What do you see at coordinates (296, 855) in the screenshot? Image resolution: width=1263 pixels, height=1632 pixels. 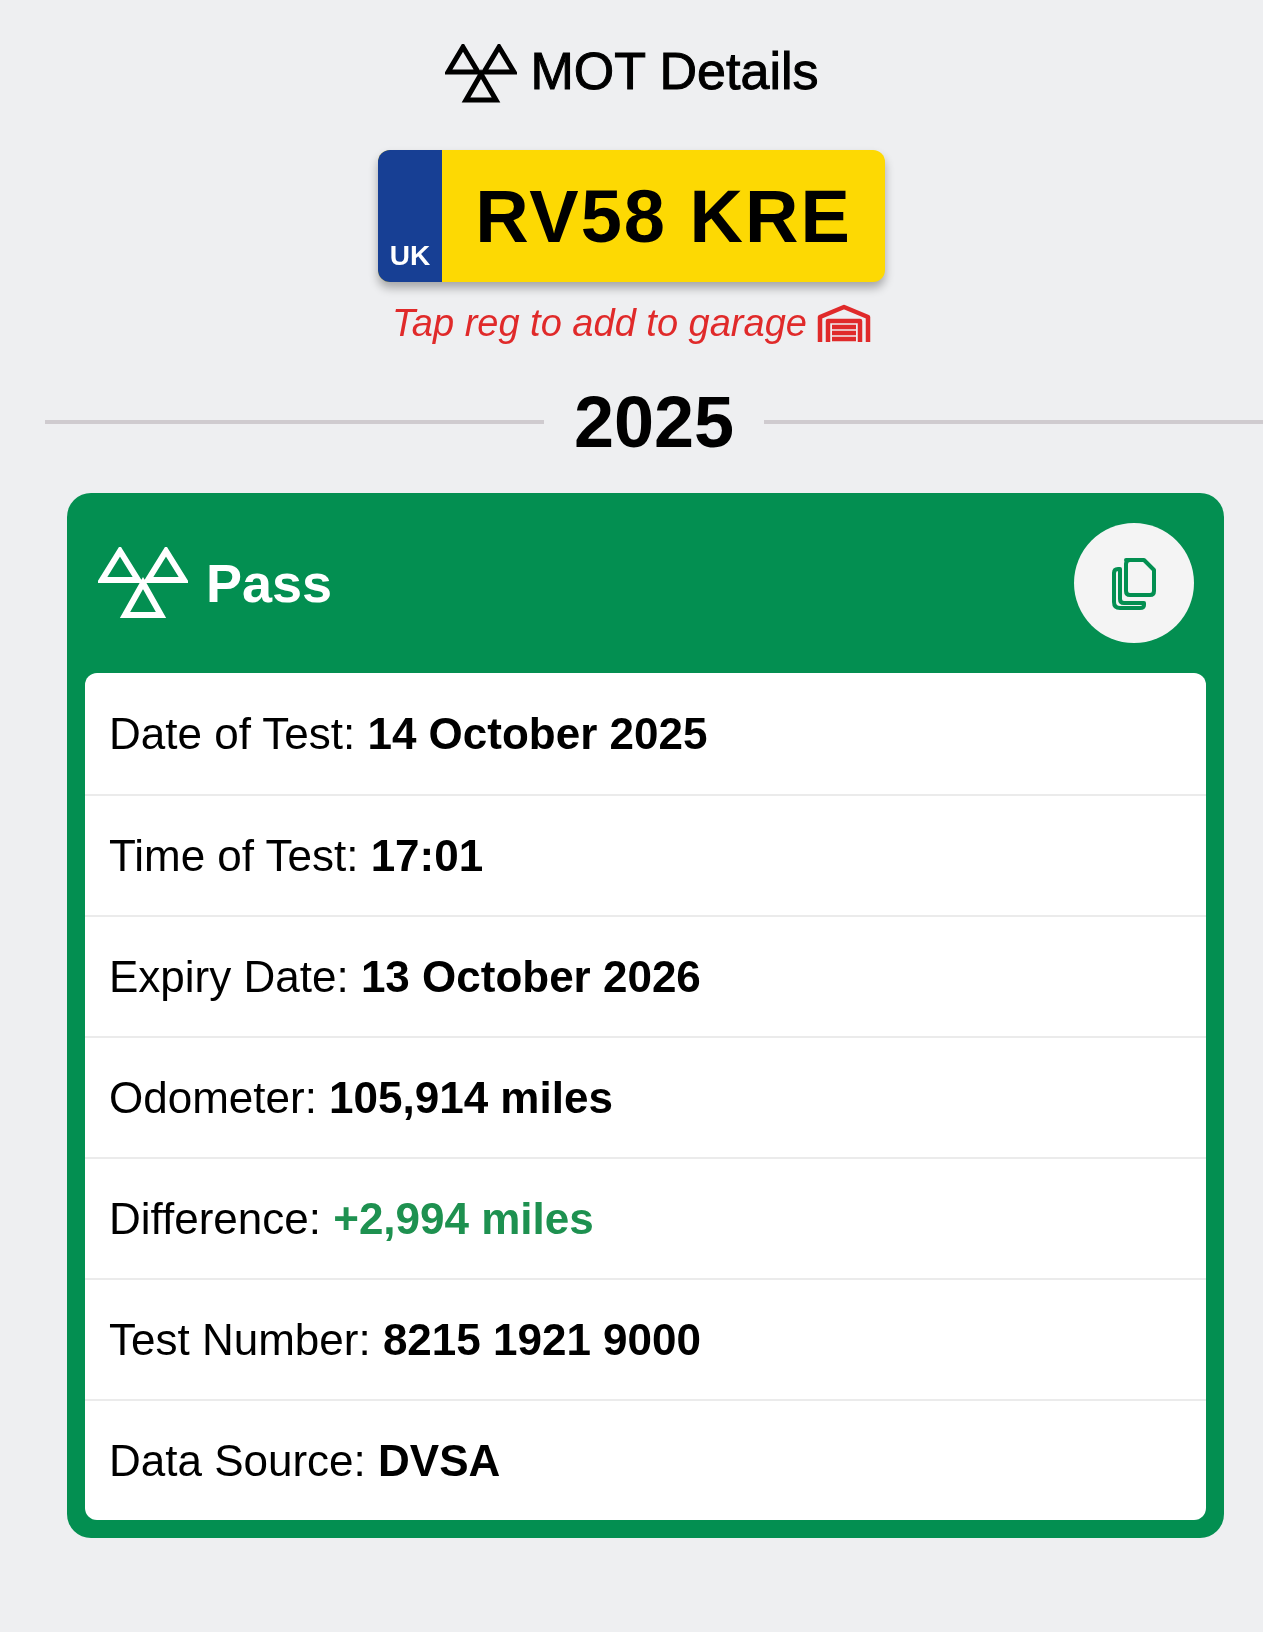 I see `detail-text: Time of Test: 17:01` at bounding box center [296, 855].